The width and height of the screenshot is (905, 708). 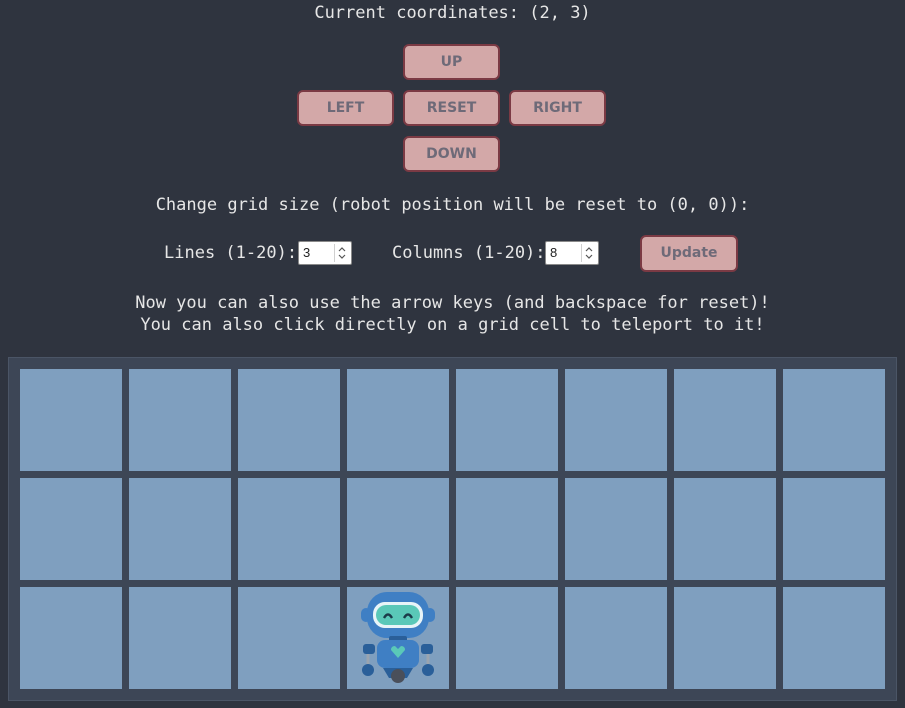 What do you see at coordinates (231, 253) in the screenshot?
I see `lines-label: Lines (1-20):` at bounding box center [231, 253].